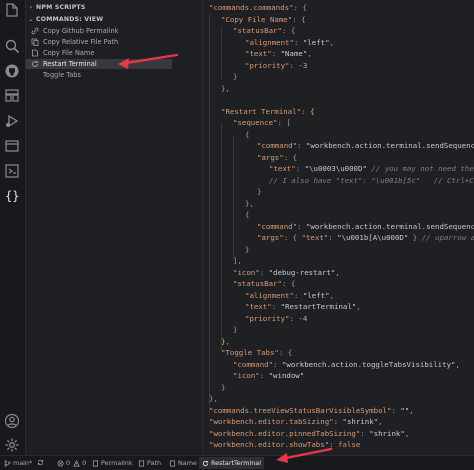 This screenshot has width=474, height=470. I want to click on code-token: -3, so click(303, 65).